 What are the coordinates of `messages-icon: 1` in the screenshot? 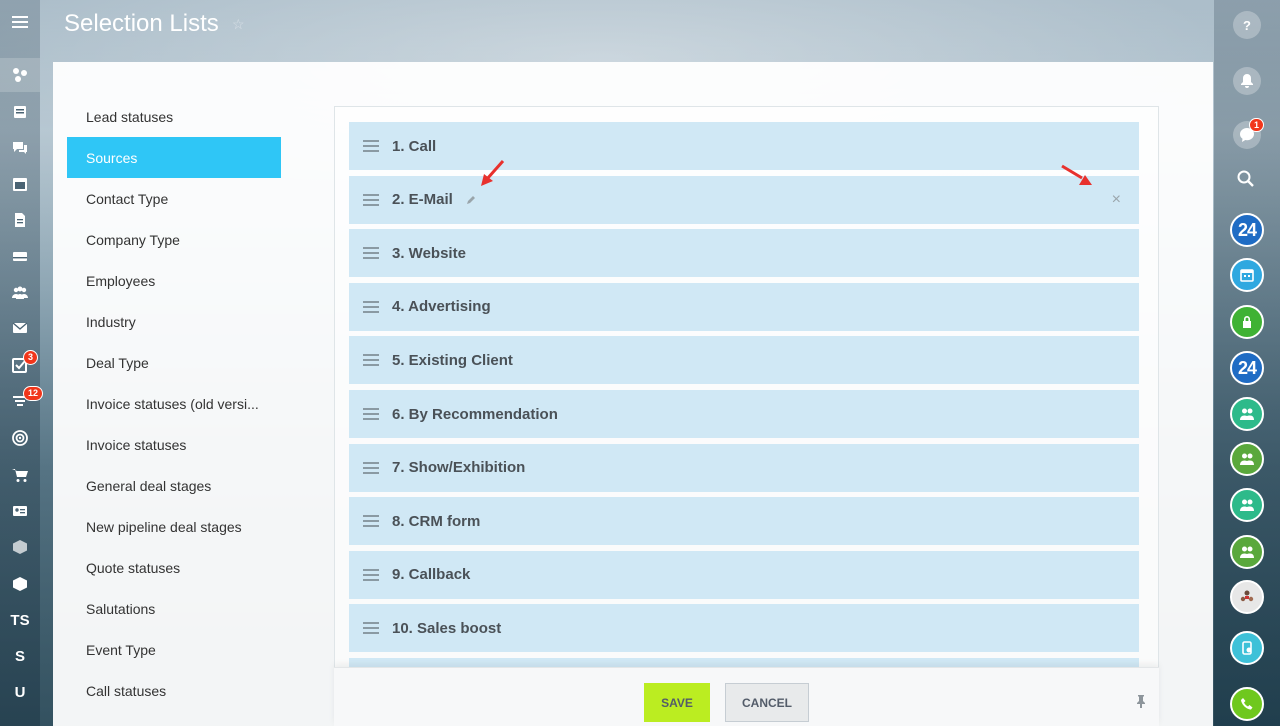 It's located at (1248, 133).